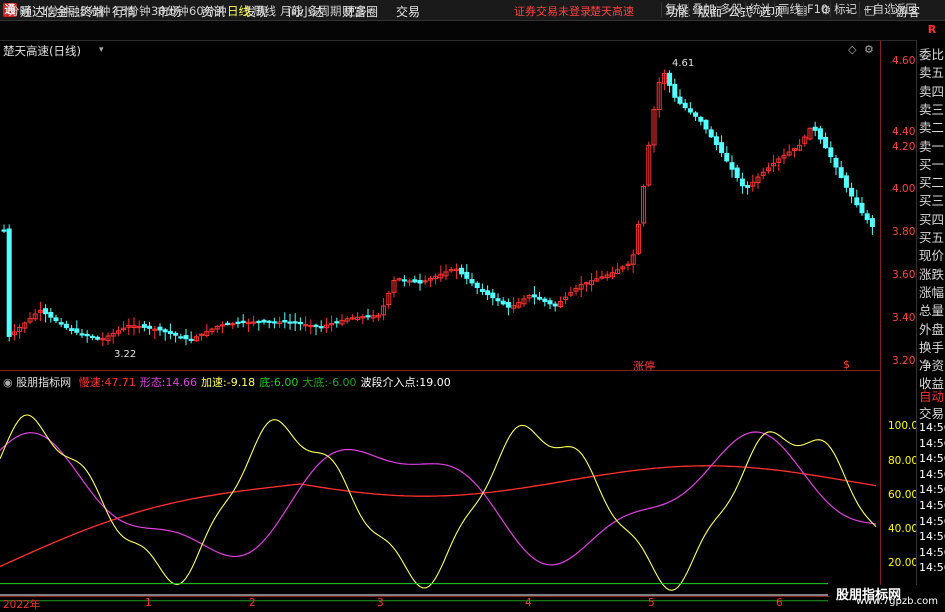 This screenshot has width=945, height=612. Describe the element at coordinates (903, 461) in the screenshot. I see `indicator-tick: 80.00` at that location.